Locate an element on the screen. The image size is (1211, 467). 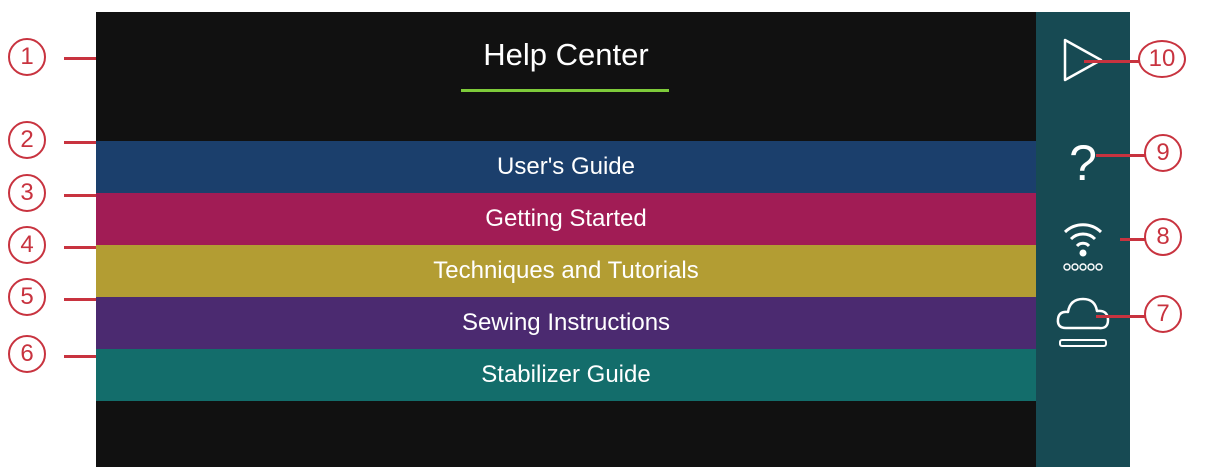
callout-9: 9 is located at coordinates (1163, 153).